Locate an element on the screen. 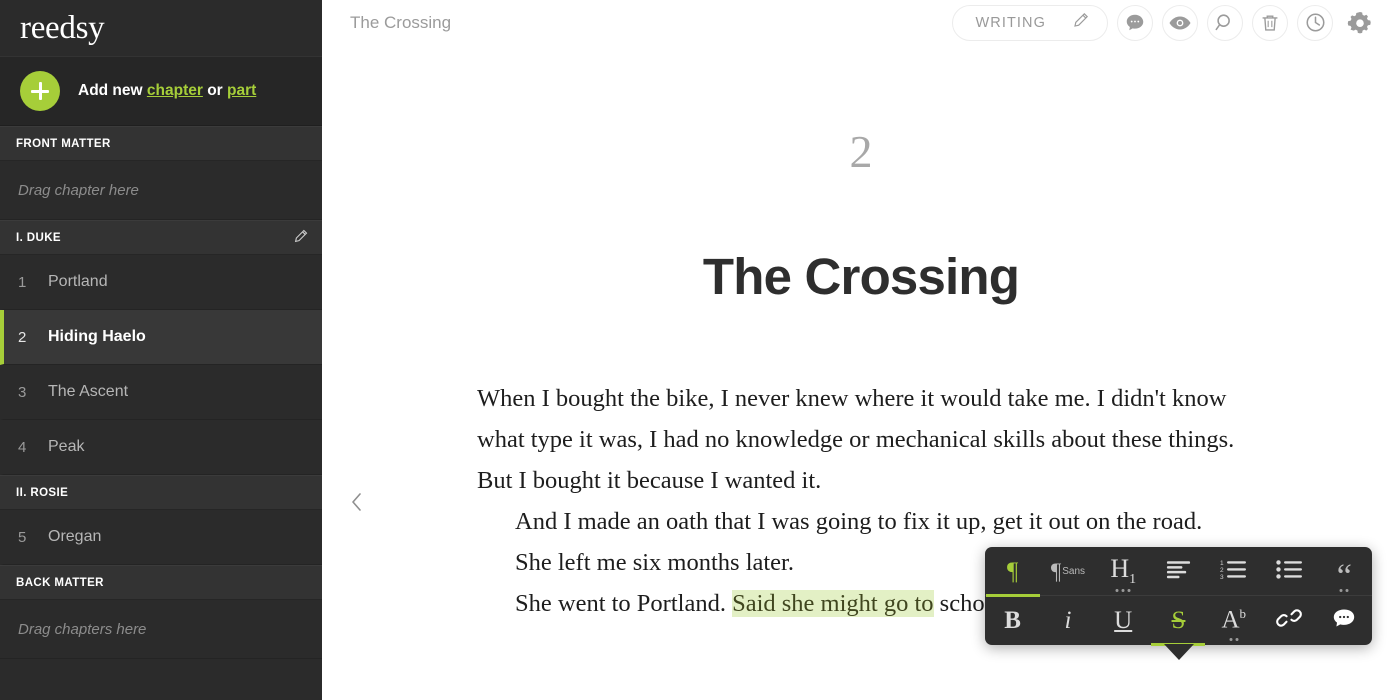 The image size is (1400, 700). chapter-number: 1 is located at coordinates (22, 282).